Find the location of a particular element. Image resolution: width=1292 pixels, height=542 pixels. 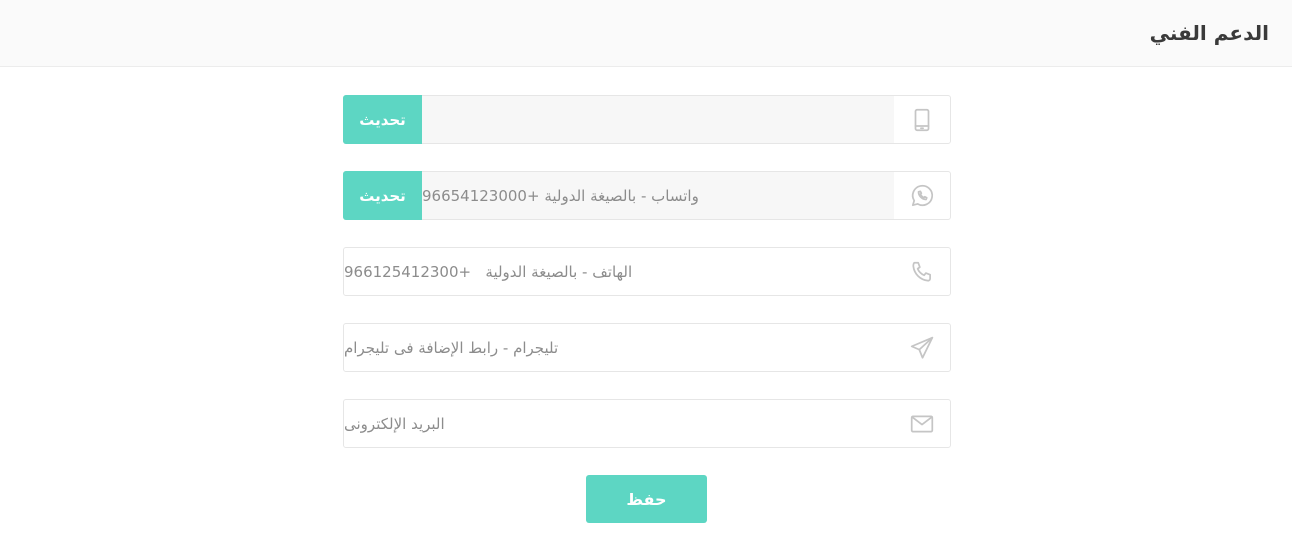

telegram-field: تليجرام - رابط الإضافة فى تليجرام is located at coordinates (647, 347).